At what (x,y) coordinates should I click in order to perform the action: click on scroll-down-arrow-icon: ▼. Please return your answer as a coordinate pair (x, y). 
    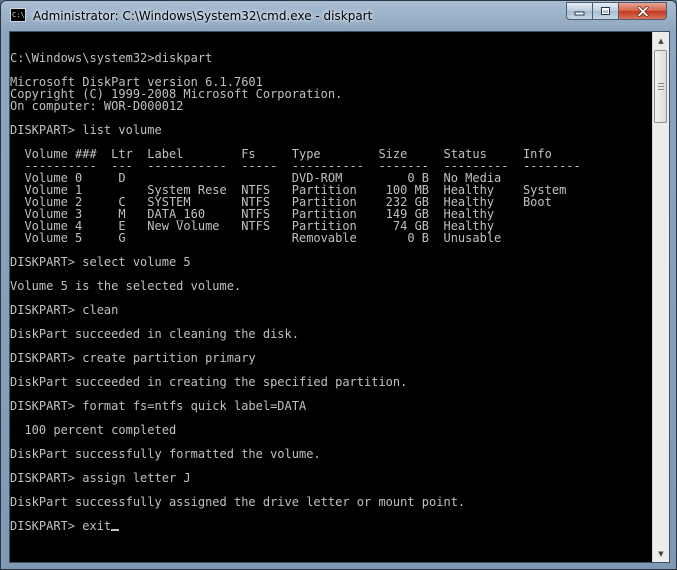
    Looking at the image, I should click on (661, 553).